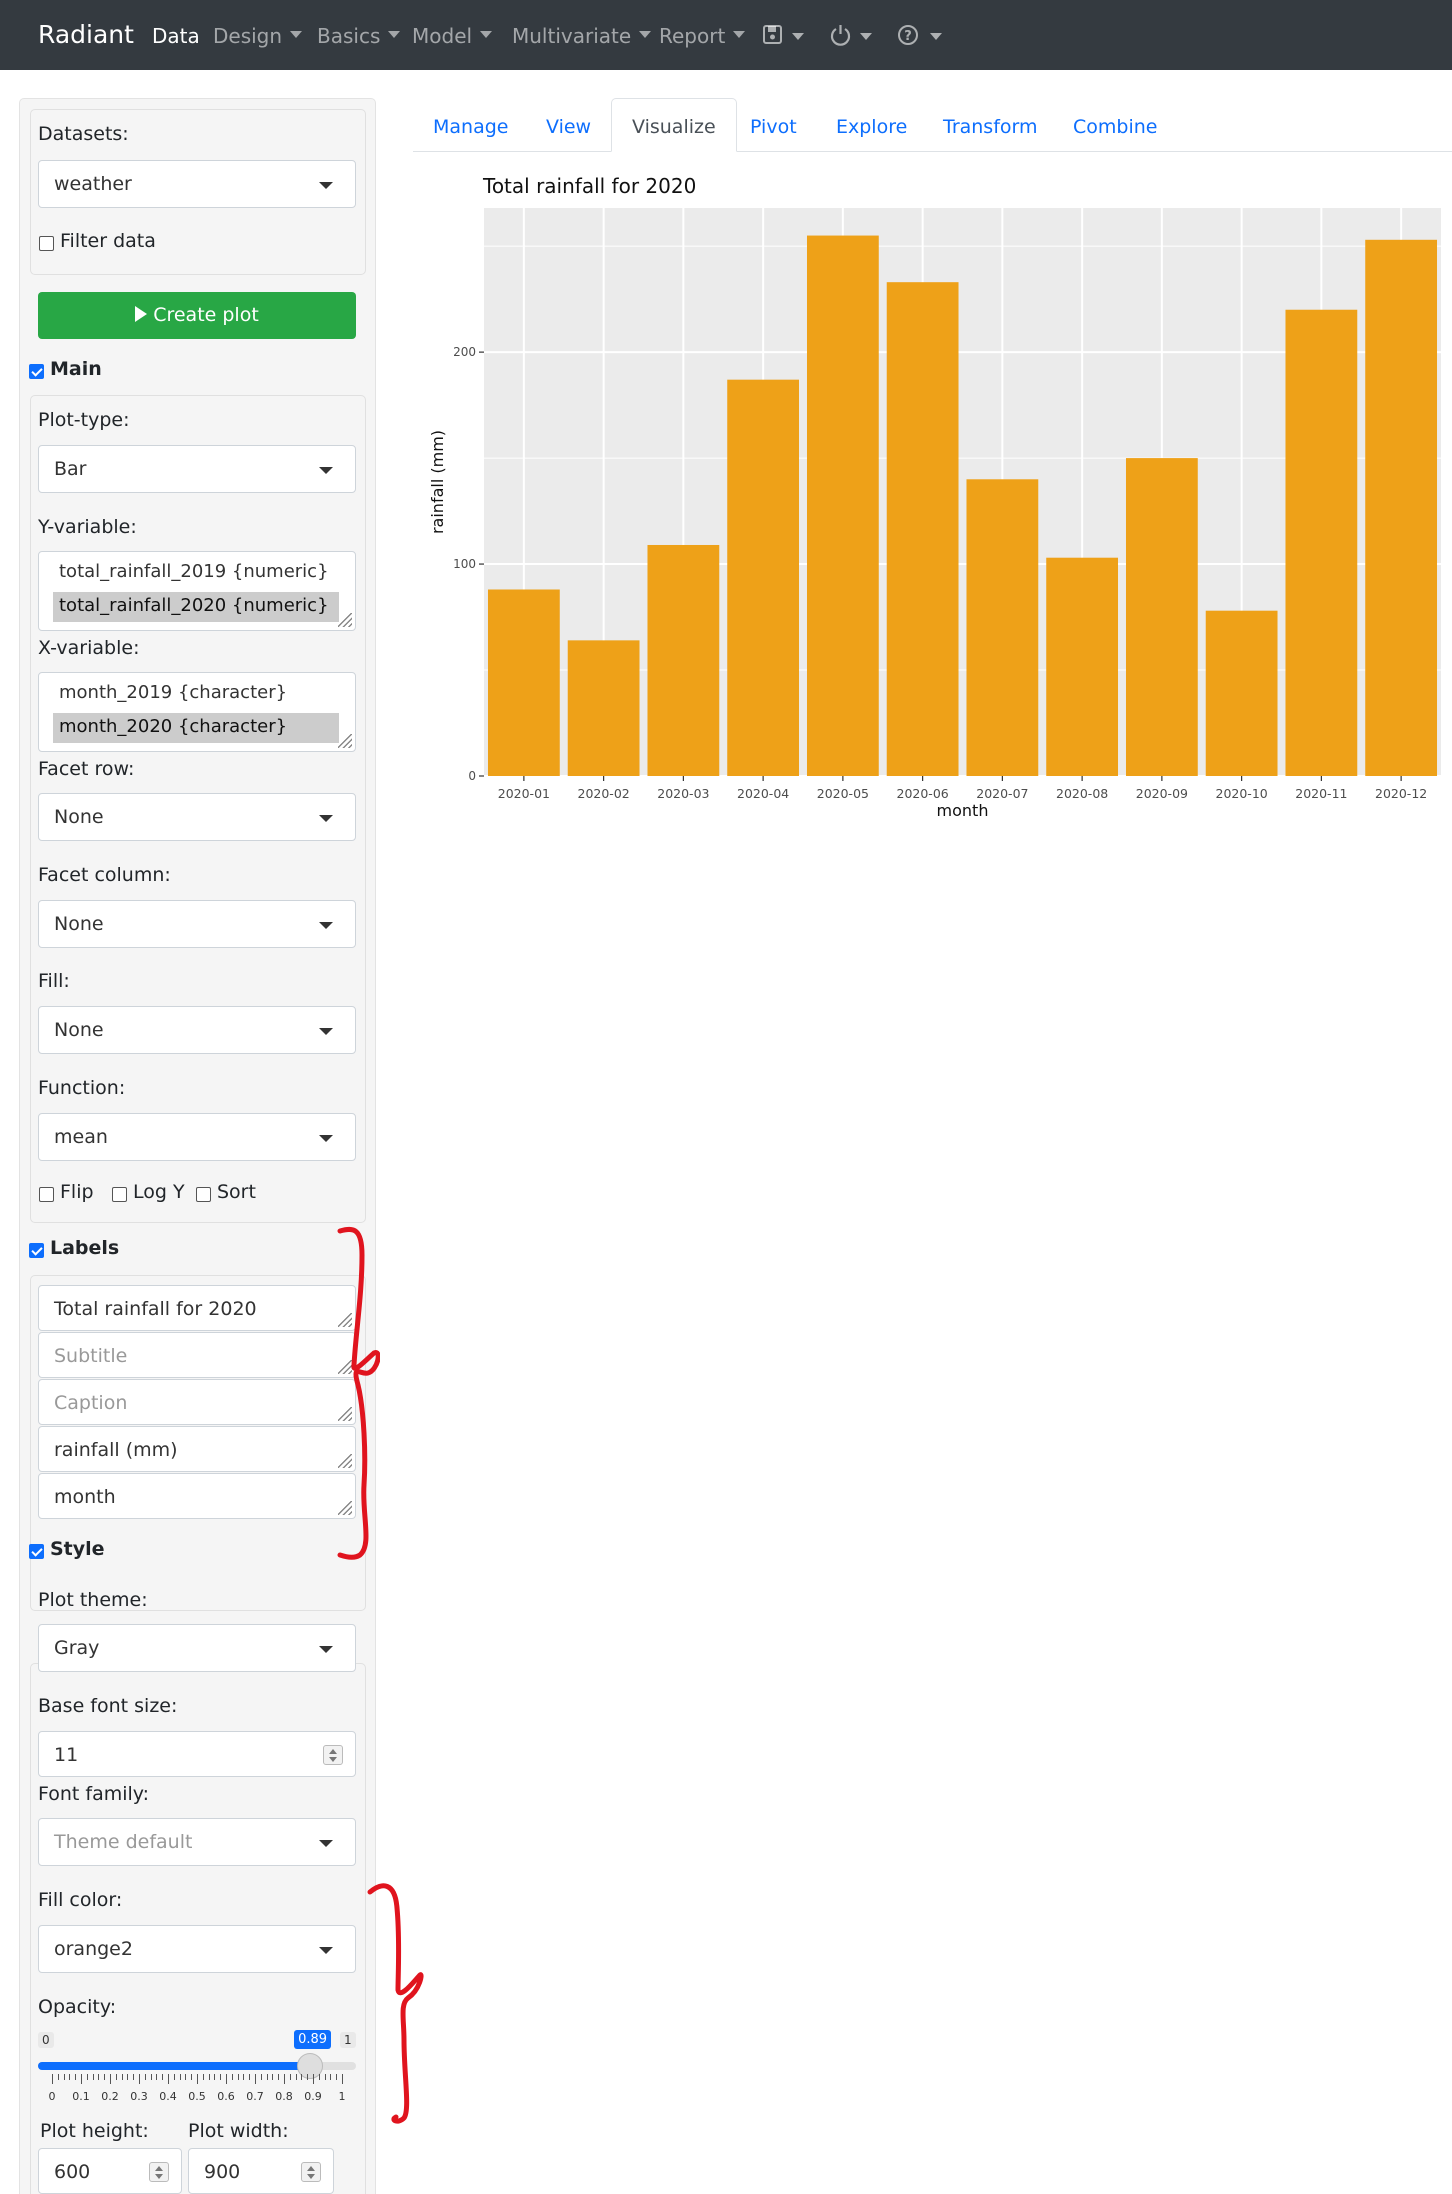 The width and height of the screenshot is (1452, 2194). Describe the element at coordinates (197, 1308) in the screenshot. I see `title-input: Total rainfall for 2020` at that location.